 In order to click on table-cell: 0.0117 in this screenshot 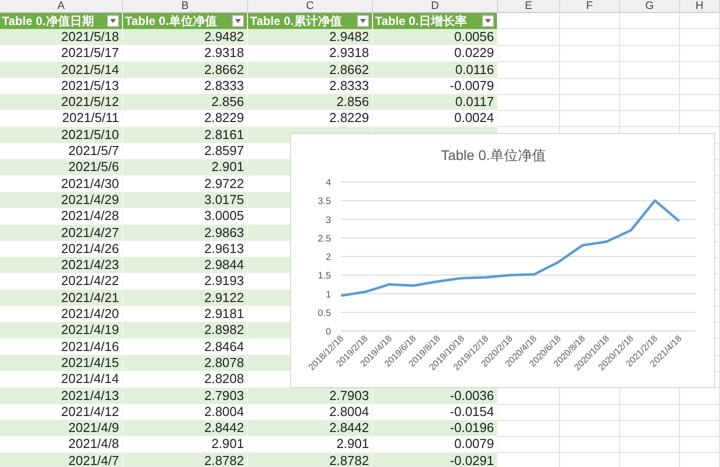, I will do `click(435, 103)`.